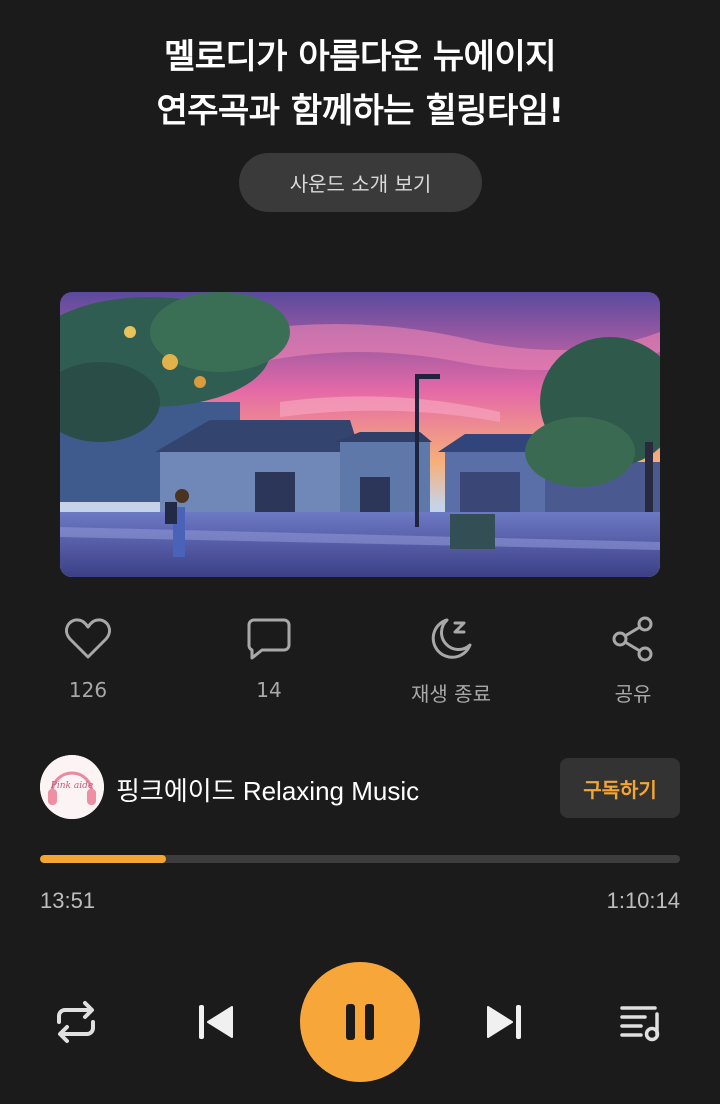  I want to click on like-count: 126, so click(88, 690).